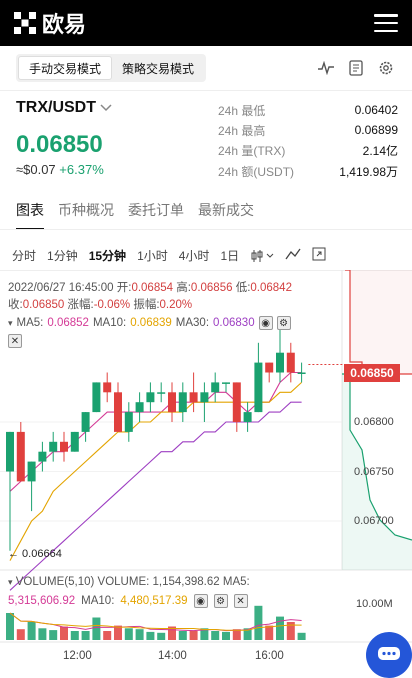 Image resolution: width=412 pixels, height=678 pixels. Describe the element at coordinates (376, 110) in the screenshot. I see `stat-value: 0.06402` at that location.